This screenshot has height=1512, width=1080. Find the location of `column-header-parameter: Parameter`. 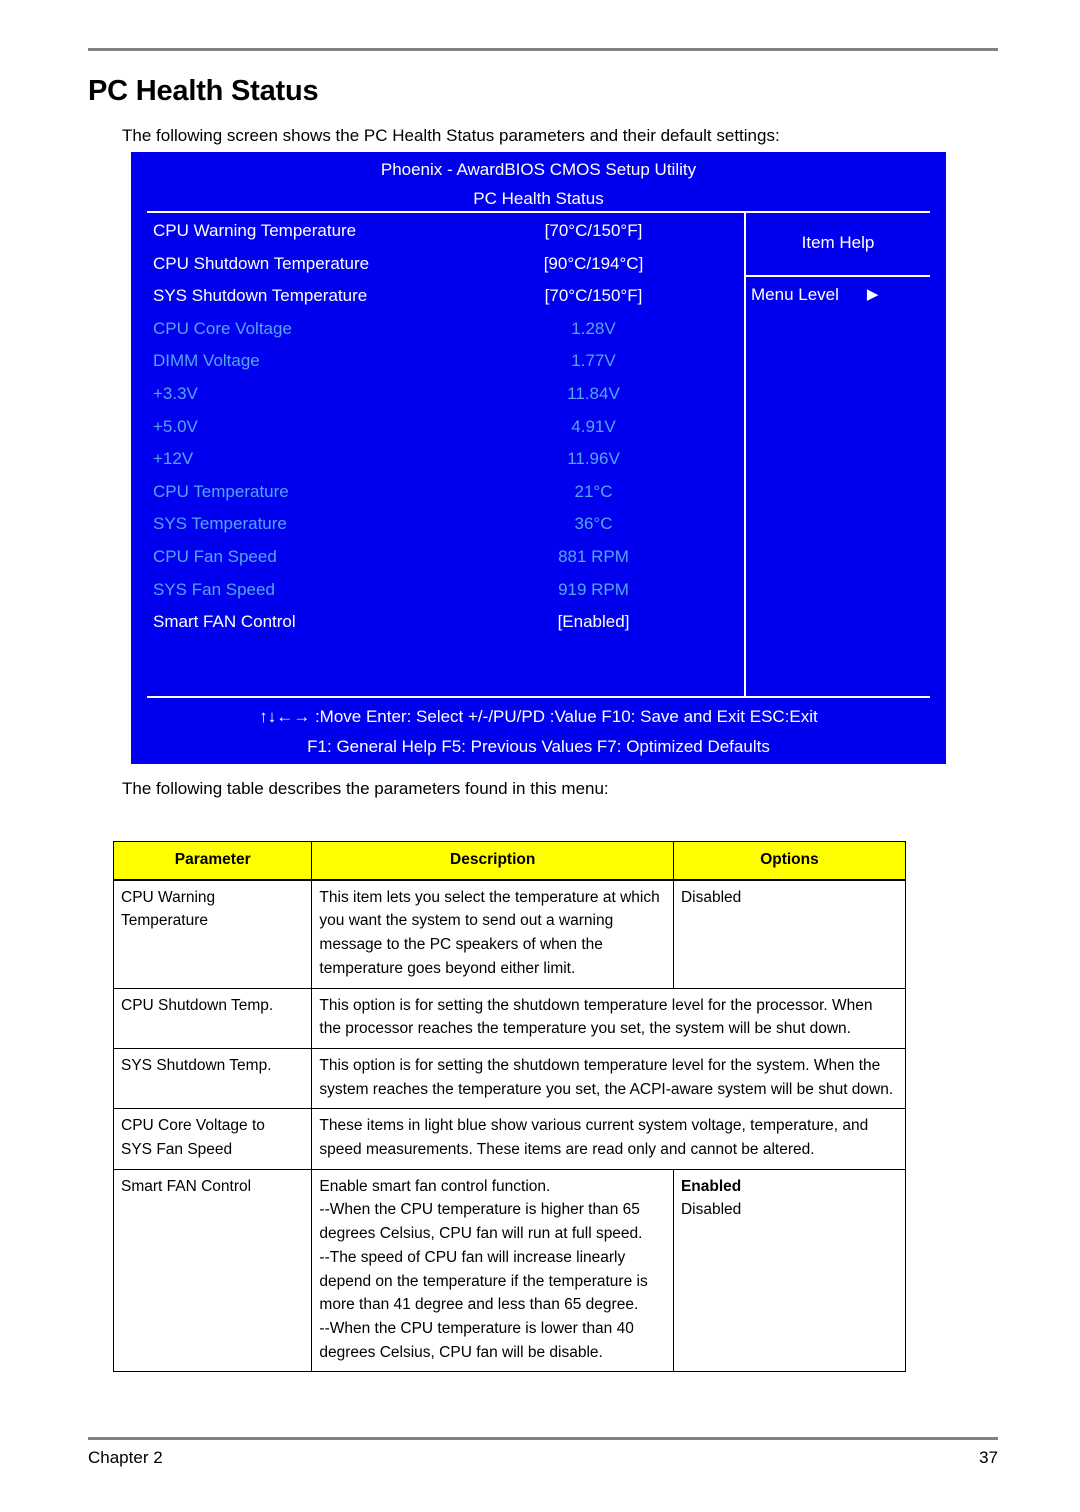

column-header-parameter: Parameter is located at coordinates (212, 860).